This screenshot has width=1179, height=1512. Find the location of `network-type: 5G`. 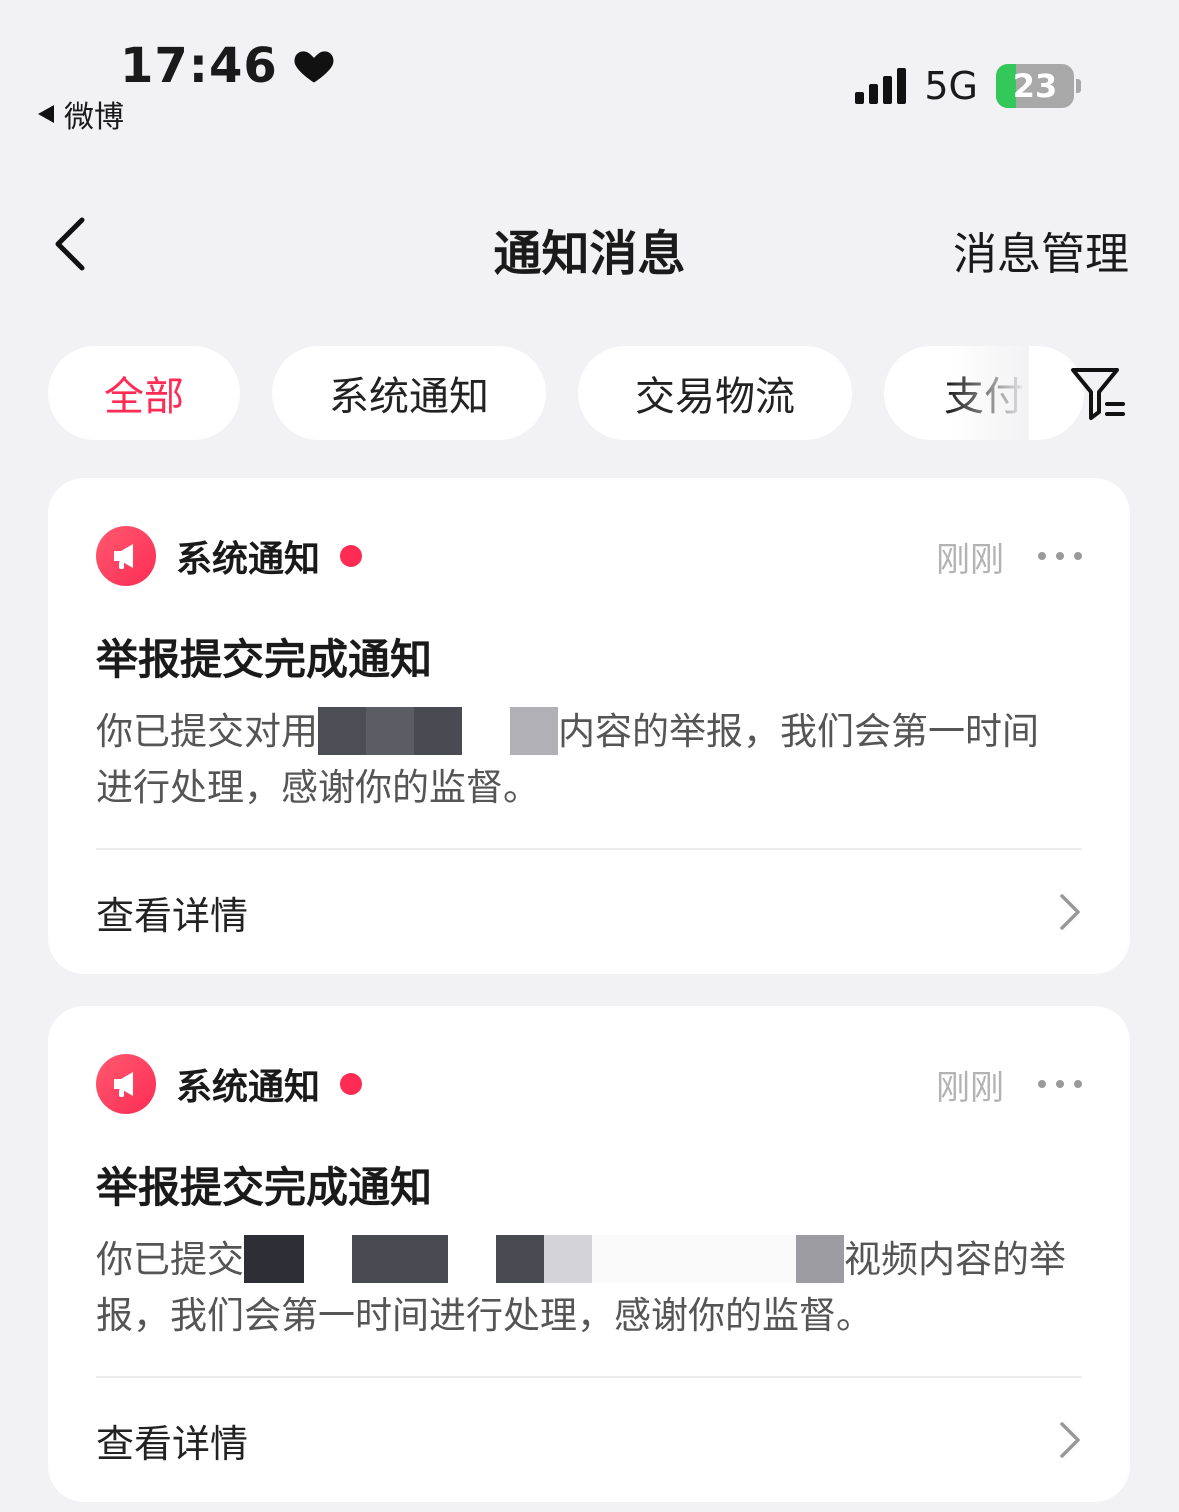

network-type: 5G is located at coordinates (951, 86).